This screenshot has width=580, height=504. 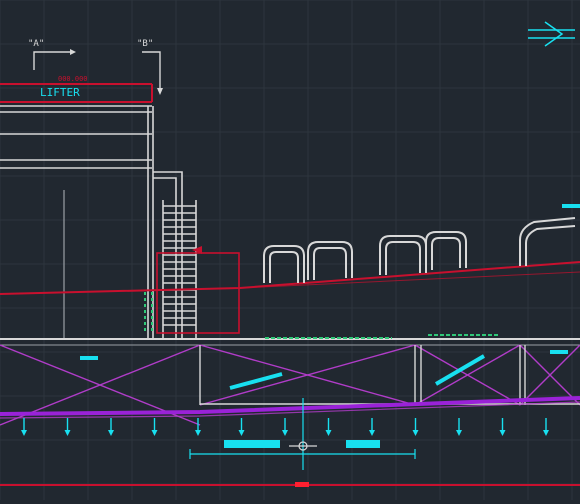 I want to click on section-marker-b: "B", so click(x=150, y=67).